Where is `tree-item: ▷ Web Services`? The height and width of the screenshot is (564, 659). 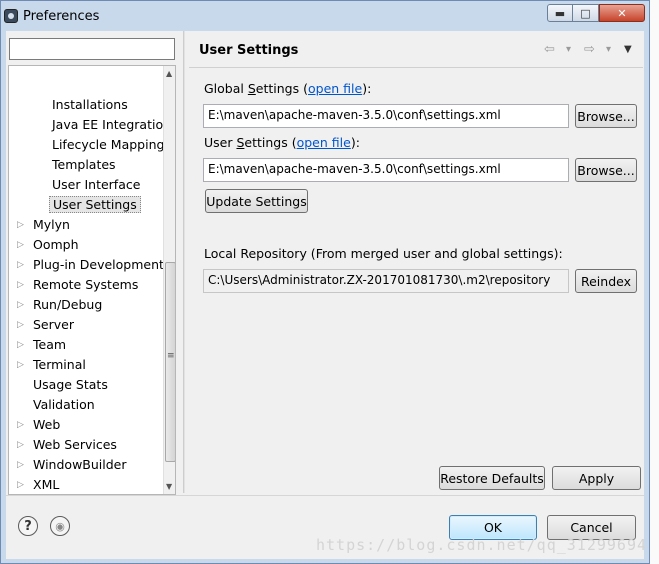
tree-item: ▷ Web Services is located at coordinates (68, 445).